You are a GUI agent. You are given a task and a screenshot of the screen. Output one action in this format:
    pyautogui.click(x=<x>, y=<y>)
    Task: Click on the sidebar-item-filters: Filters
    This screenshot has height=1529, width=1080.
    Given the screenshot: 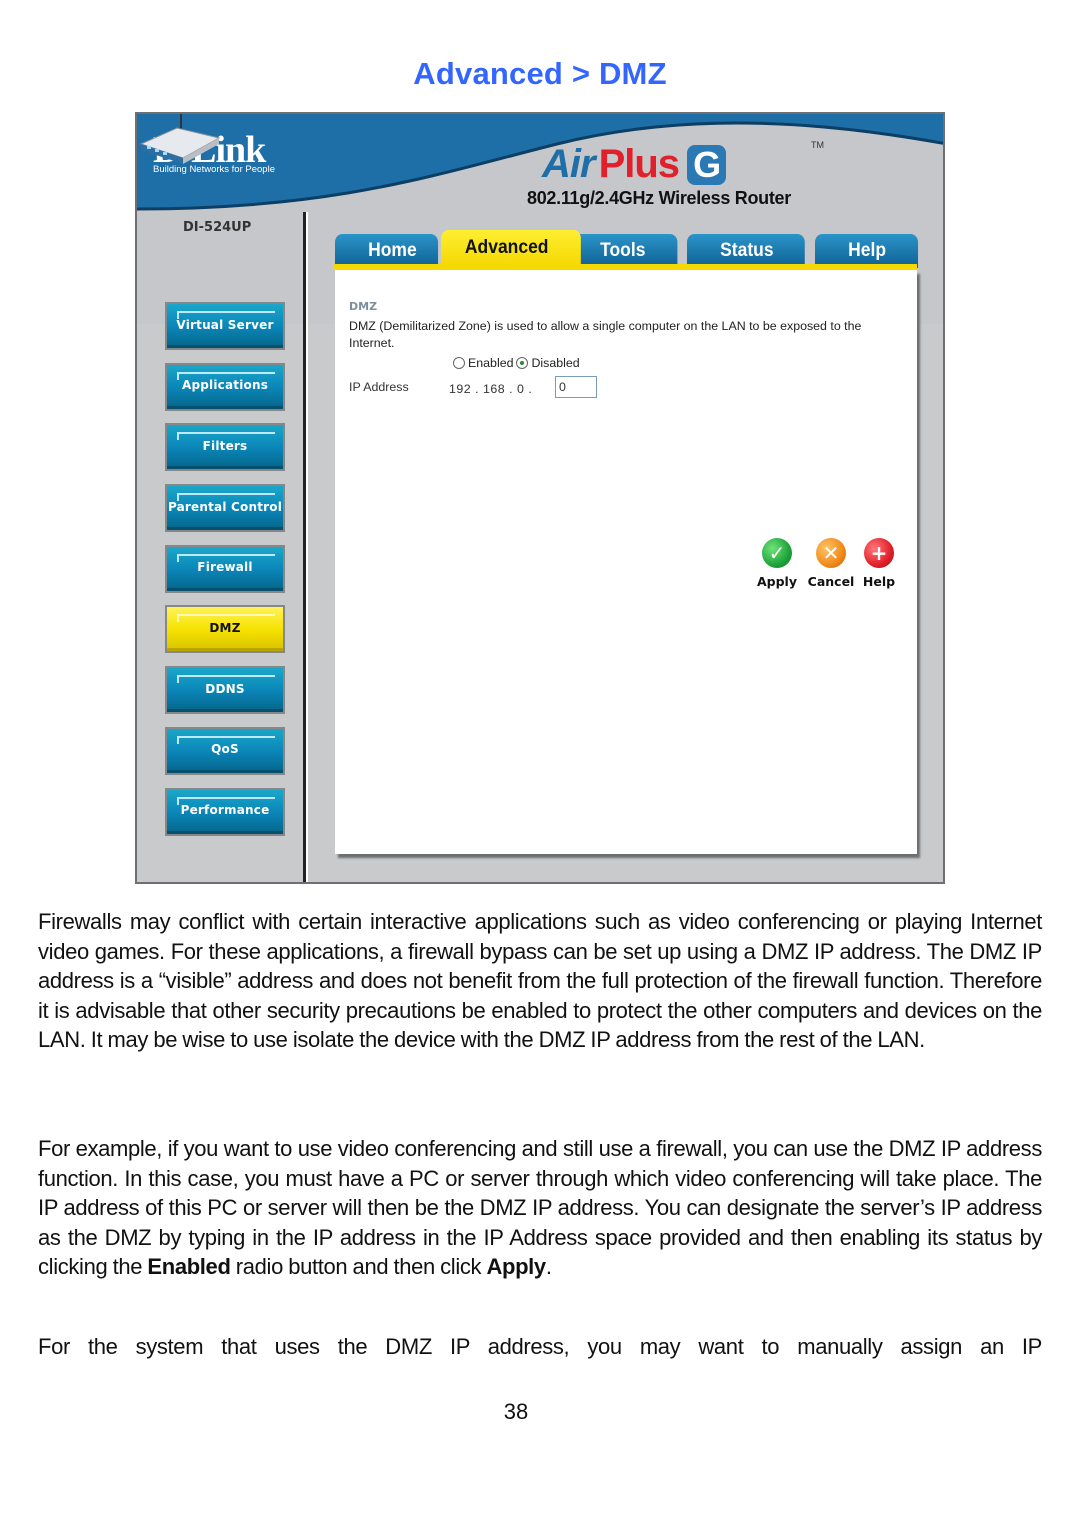 What is the action you would take?
    pyautogui.click(x=225, y=447)
    